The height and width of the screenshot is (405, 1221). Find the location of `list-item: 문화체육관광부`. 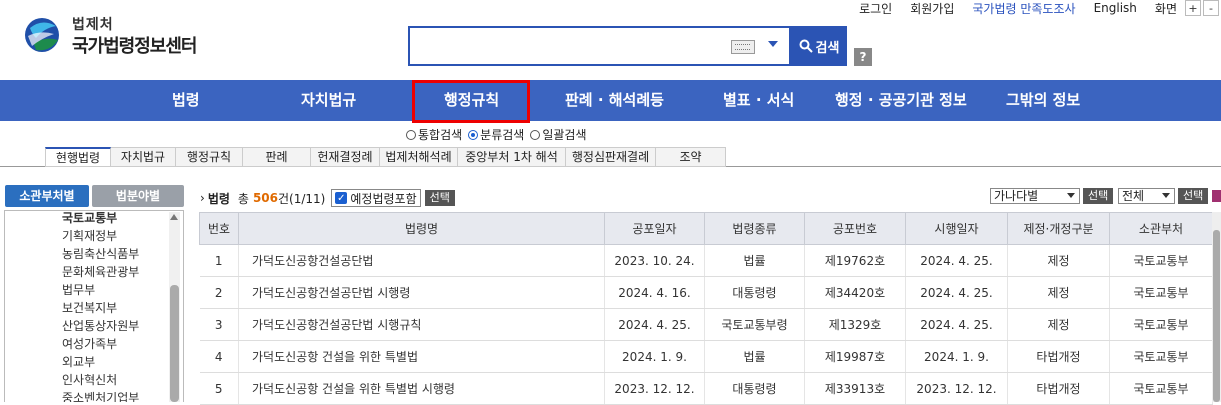

list-item: 문화체육관광부 is located at coordinates (100, 271).